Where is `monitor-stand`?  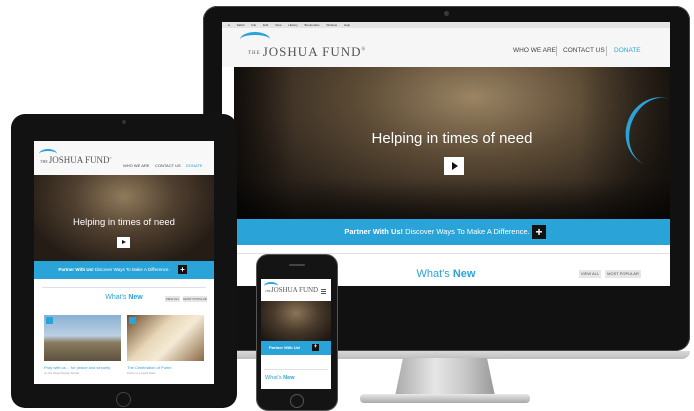
monitor-stand is located at coordinates (445, 377).